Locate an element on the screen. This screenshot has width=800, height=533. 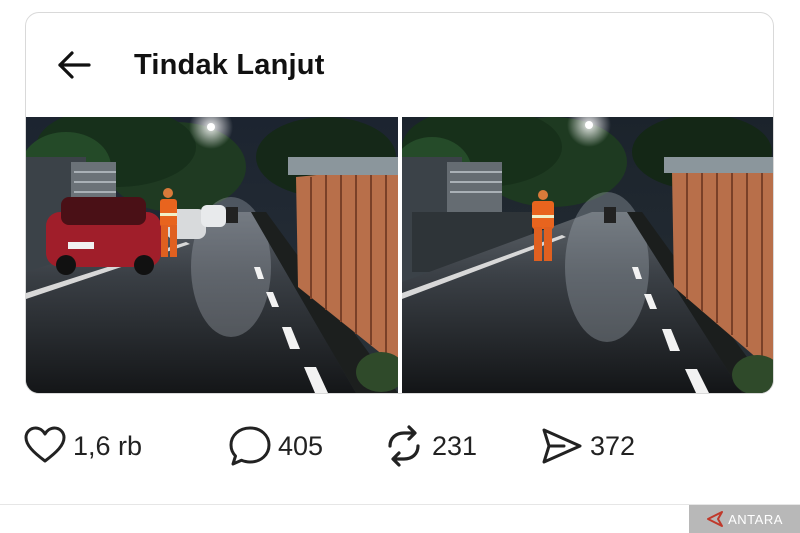
watermark-text: ANTARA is located at coordinates (755, 519).